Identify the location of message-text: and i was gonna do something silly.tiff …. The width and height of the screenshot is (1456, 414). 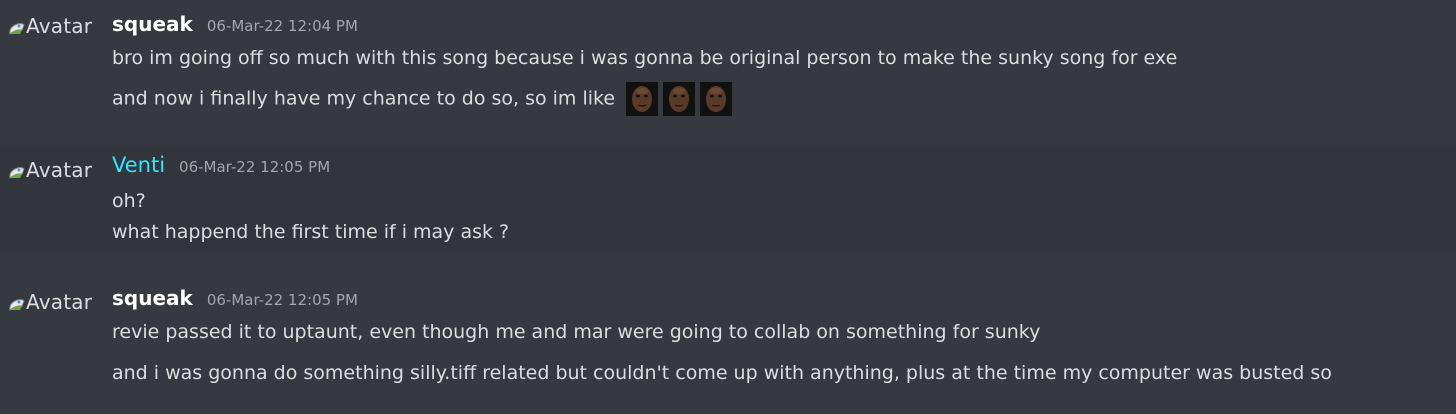
(722, 373).